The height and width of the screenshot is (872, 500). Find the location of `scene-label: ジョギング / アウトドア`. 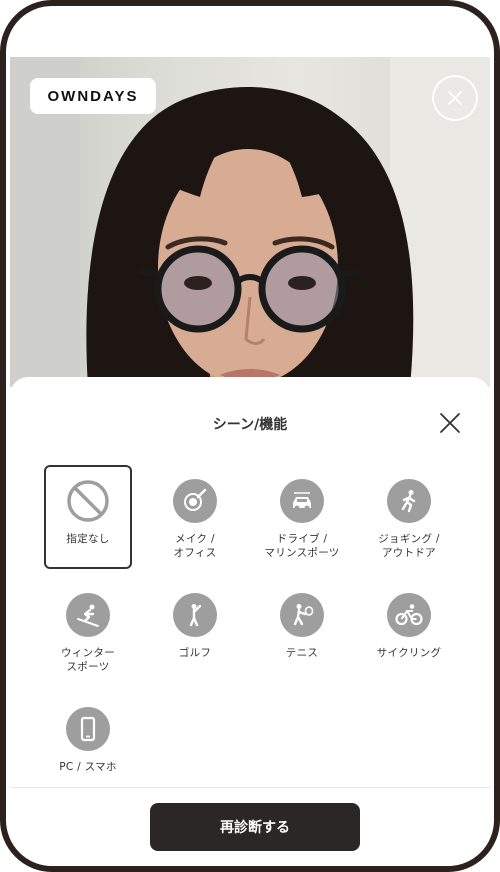

scene-label: ジョギング / アウトドア is located at coordinates (409, 546).